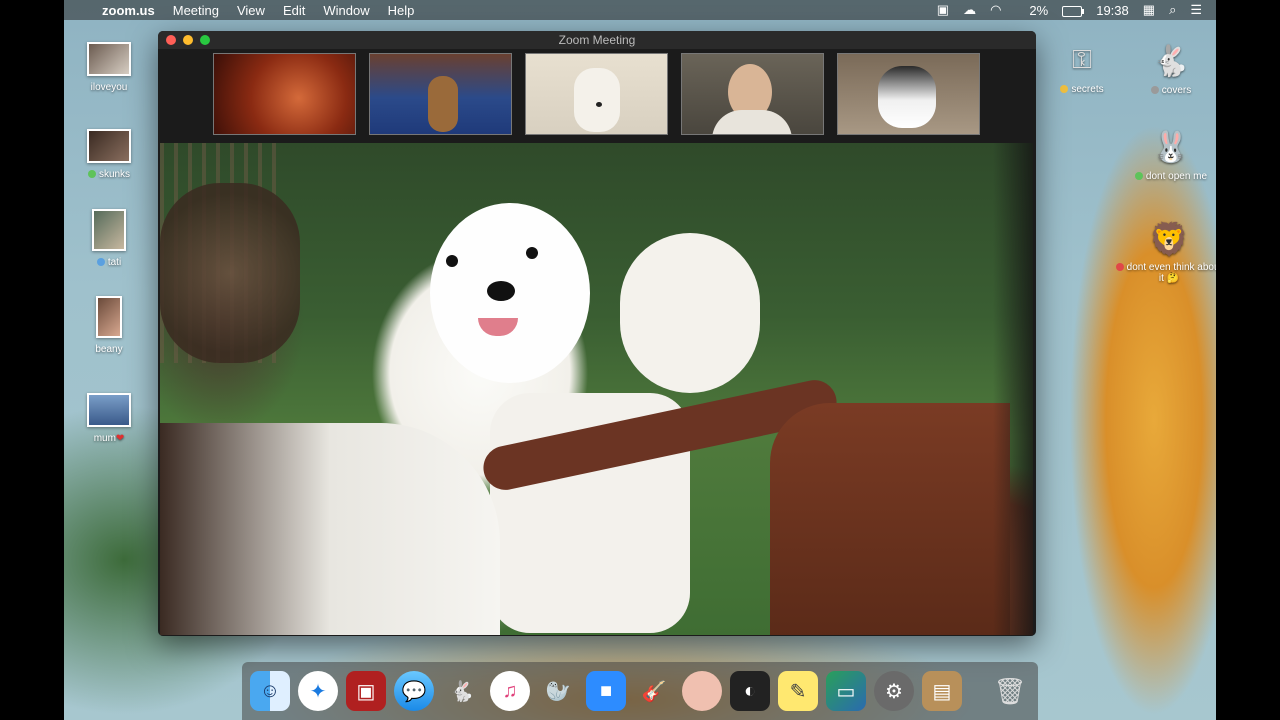 This screenshot has height=720, width=1280. I want to click on zoom-status-icon: ▣, so click(943, 10).